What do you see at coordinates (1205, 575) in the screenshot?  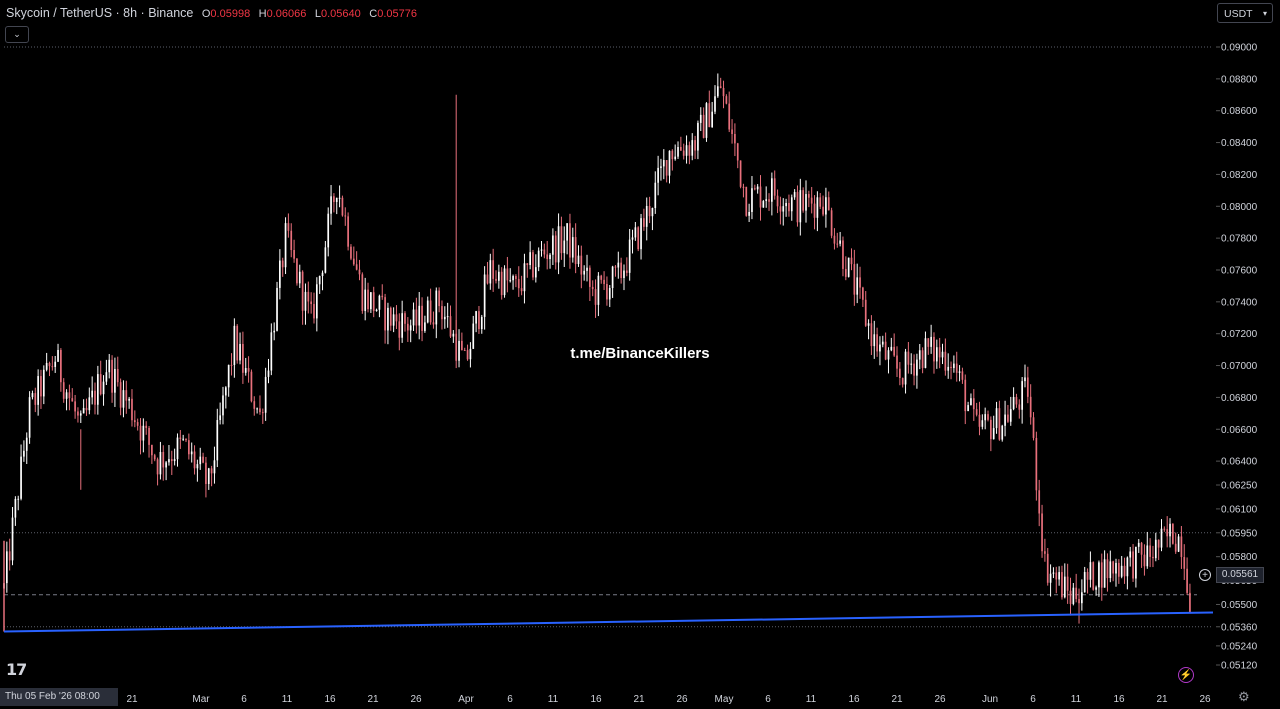 I see `add-alert-icon: +` at bounding box center [1205, 575].